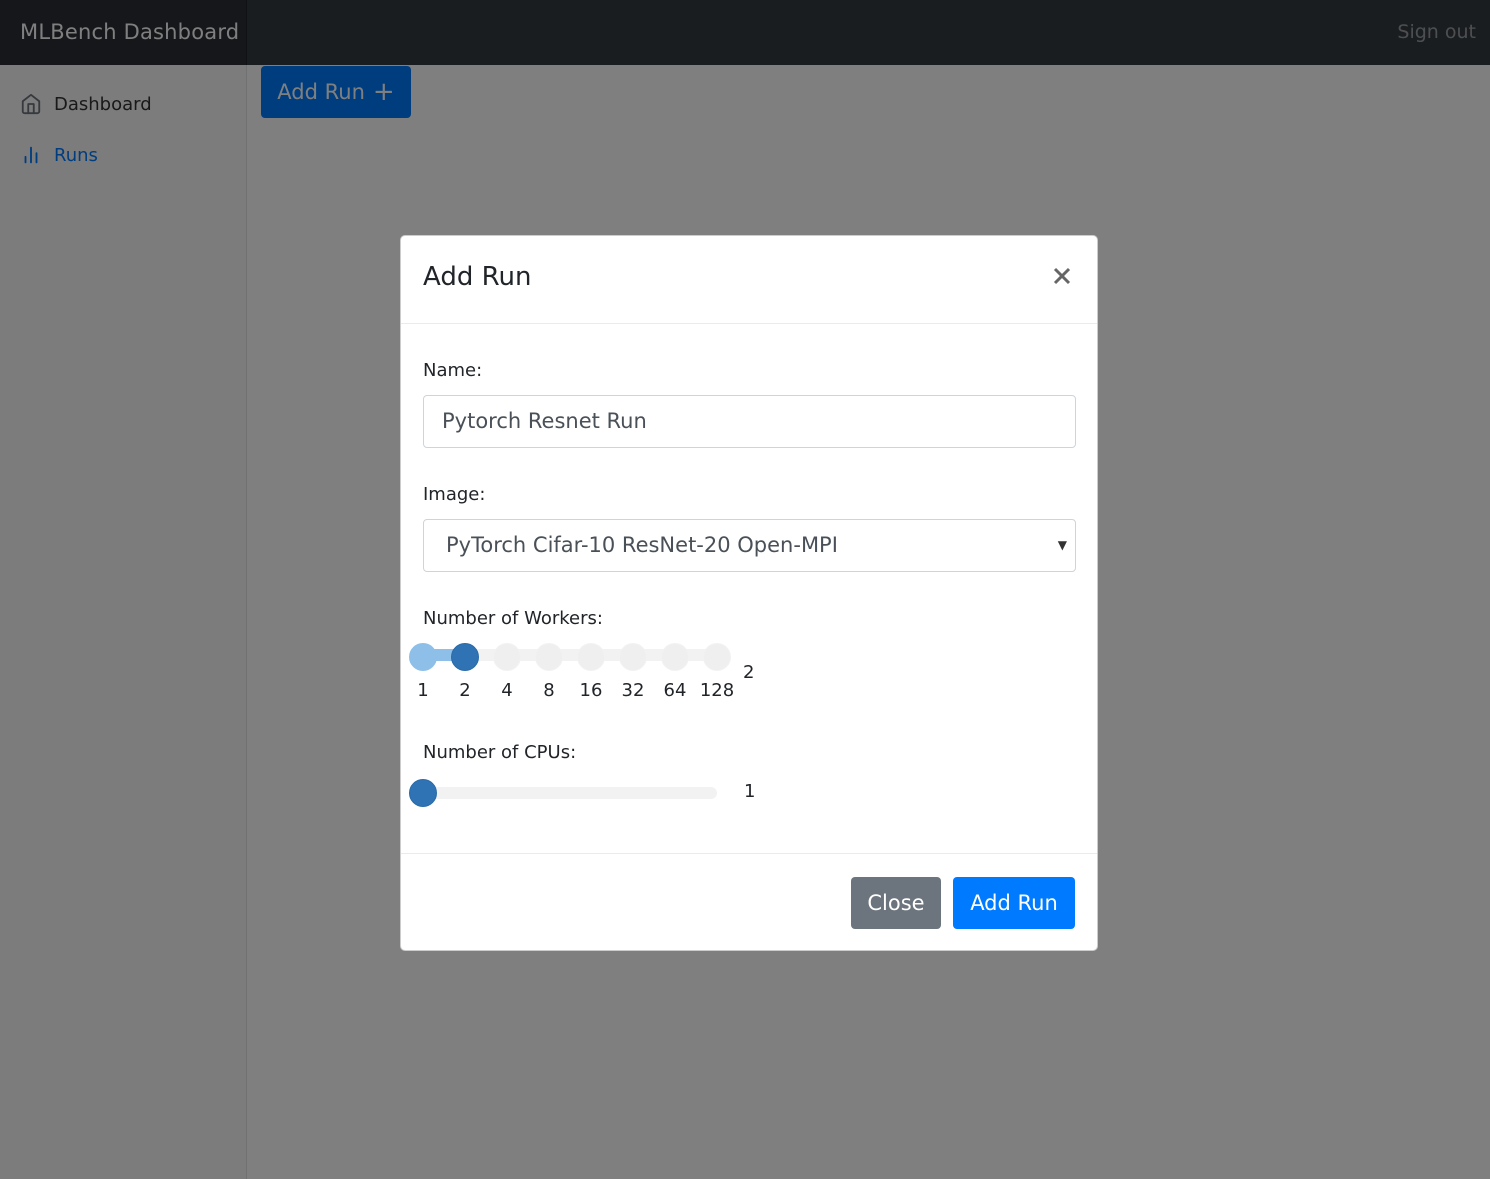  I want to click on chevron-down-icon: ▼, so click(1062, 545).